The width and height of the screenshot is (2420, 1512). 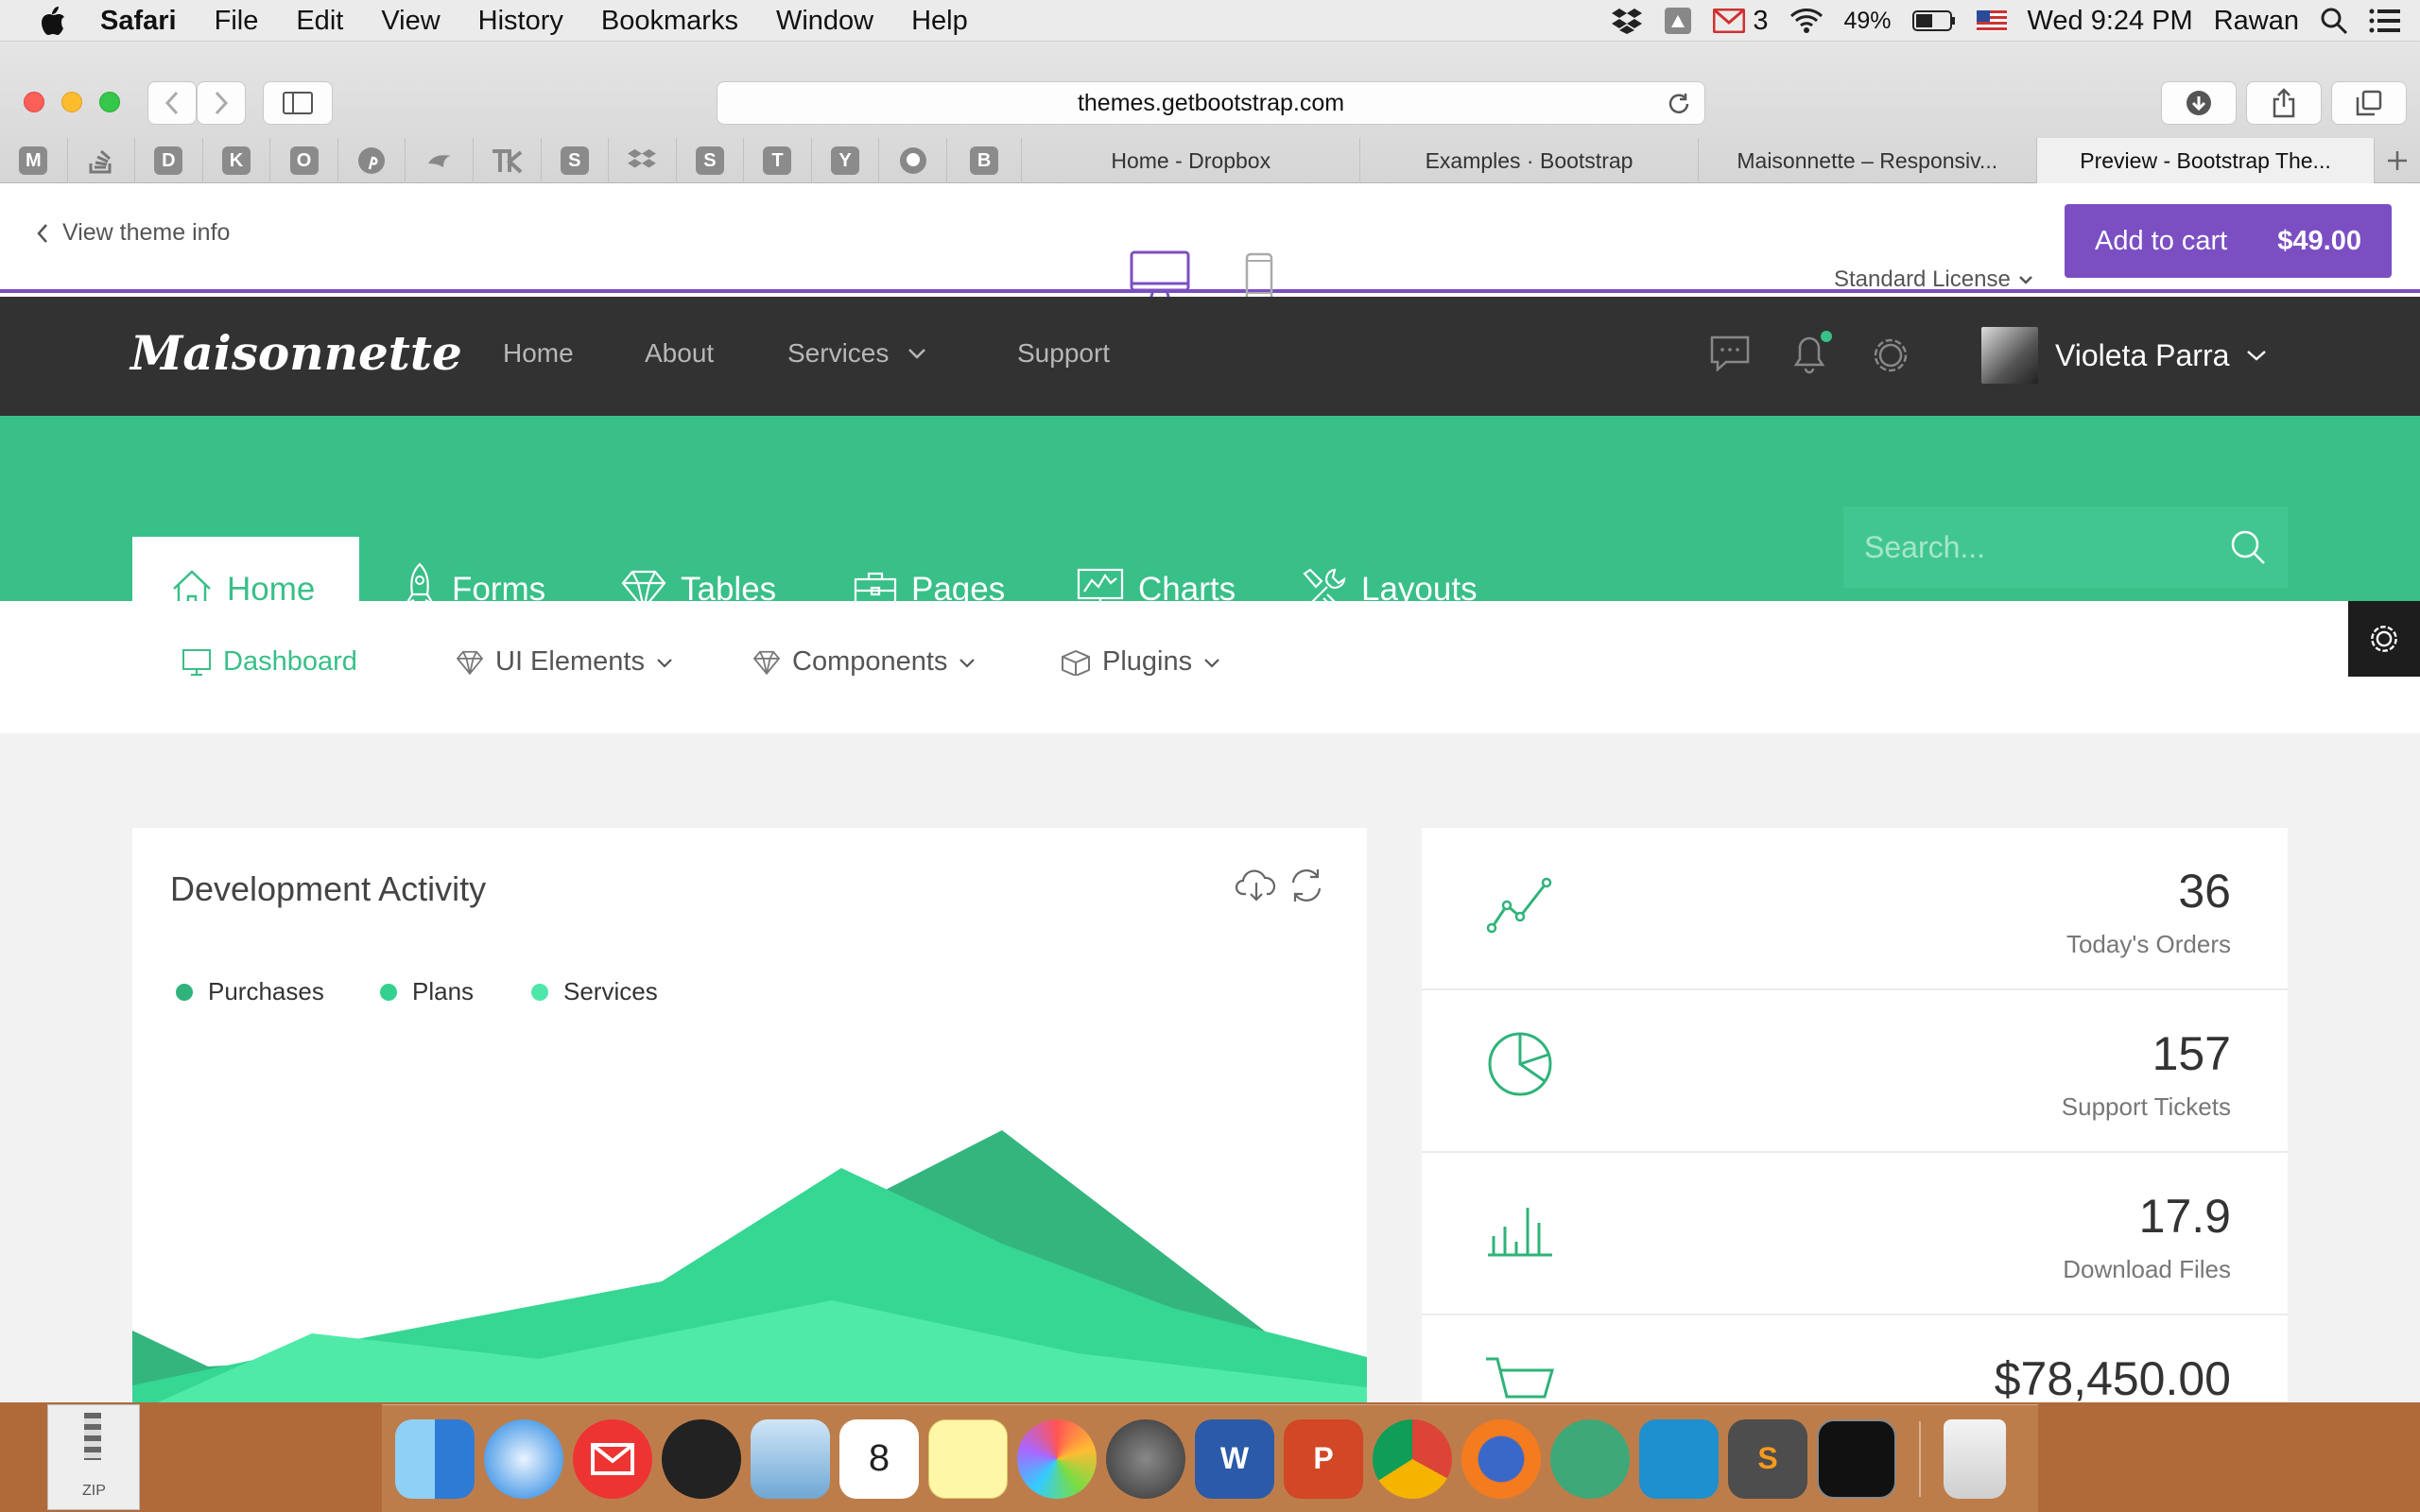 I want to click on apple-menu-icon, so click(x=53, y=21).